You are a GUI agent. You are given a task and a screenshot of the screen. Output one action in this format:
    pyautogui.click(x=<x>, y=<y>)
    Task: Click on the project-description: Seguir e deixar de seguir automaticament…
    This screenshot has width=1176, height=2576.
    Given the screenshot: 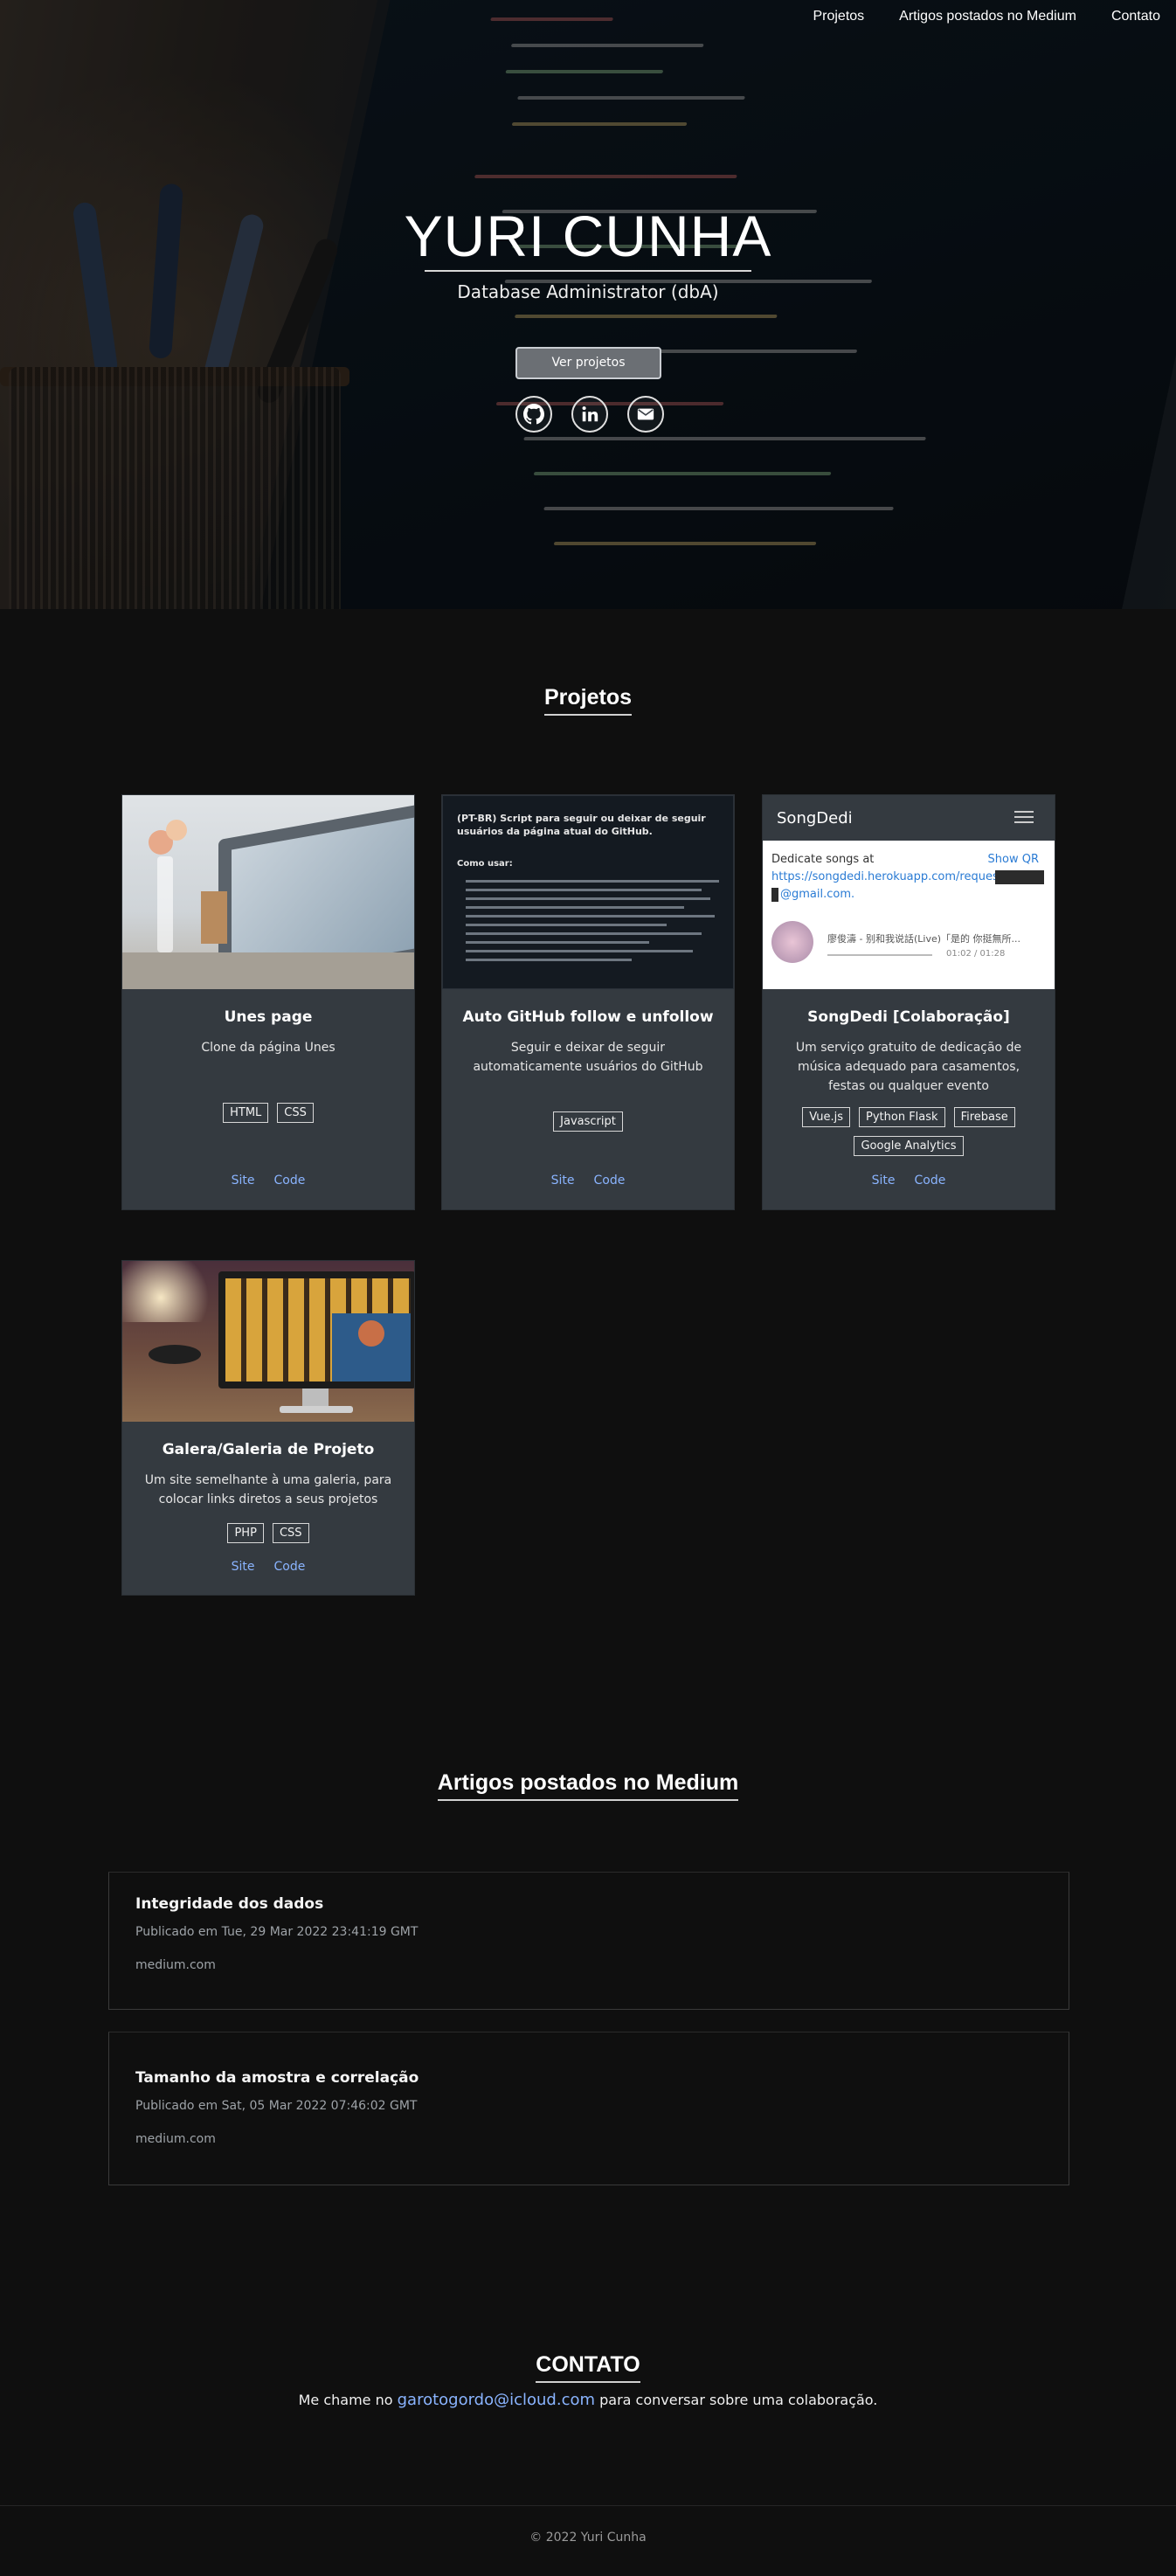 What is the action you would take?
    pyautogui.click(x=588, y=1057)
    